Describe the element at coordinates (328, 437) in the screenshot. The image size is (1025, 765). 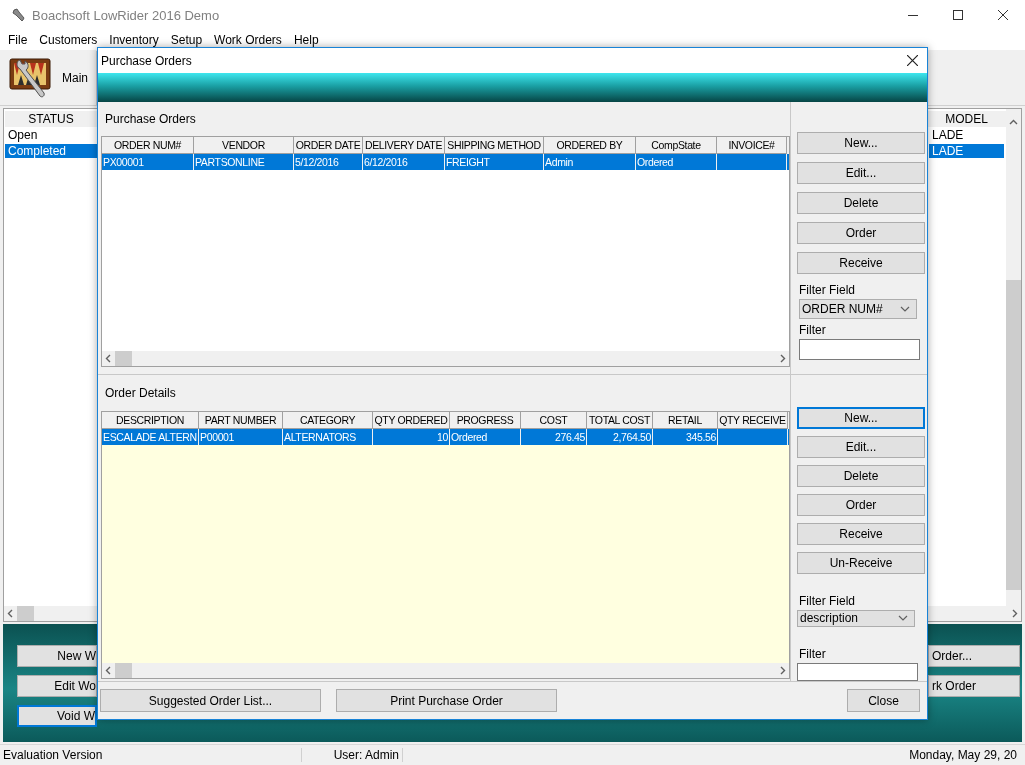
I see `table-cell: ALTERNATORS` at that location.